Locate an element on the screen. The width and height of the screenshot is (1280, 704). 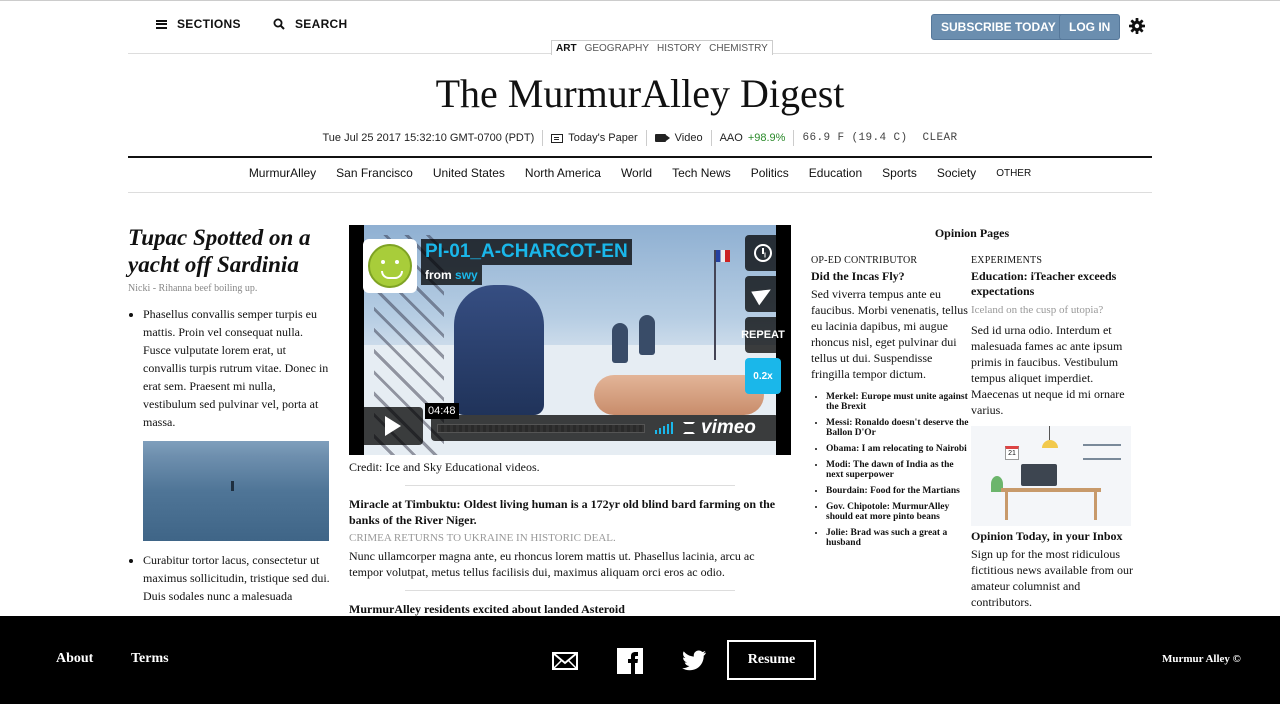
volume-icon is located at coordinates (664, 428).